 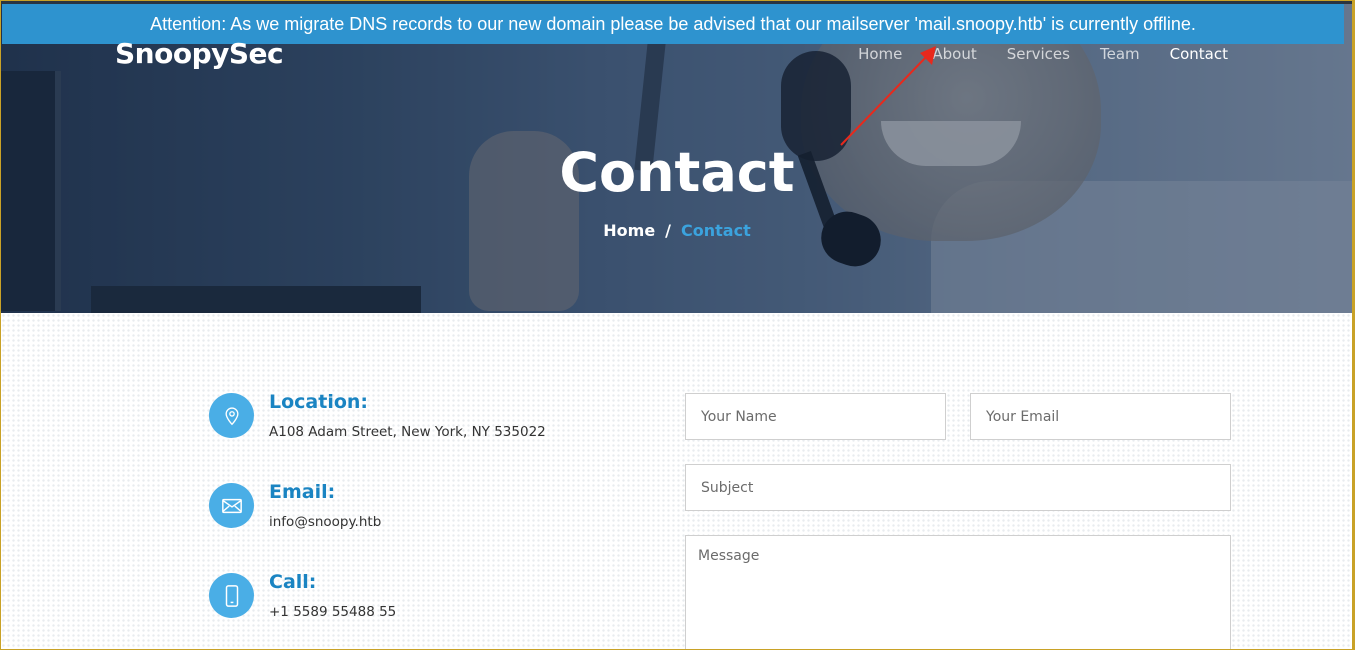 What do you see at coordinates (319, 402) in the screenshot?
I see `location-title: Location:` at bounding box center [319, 402].